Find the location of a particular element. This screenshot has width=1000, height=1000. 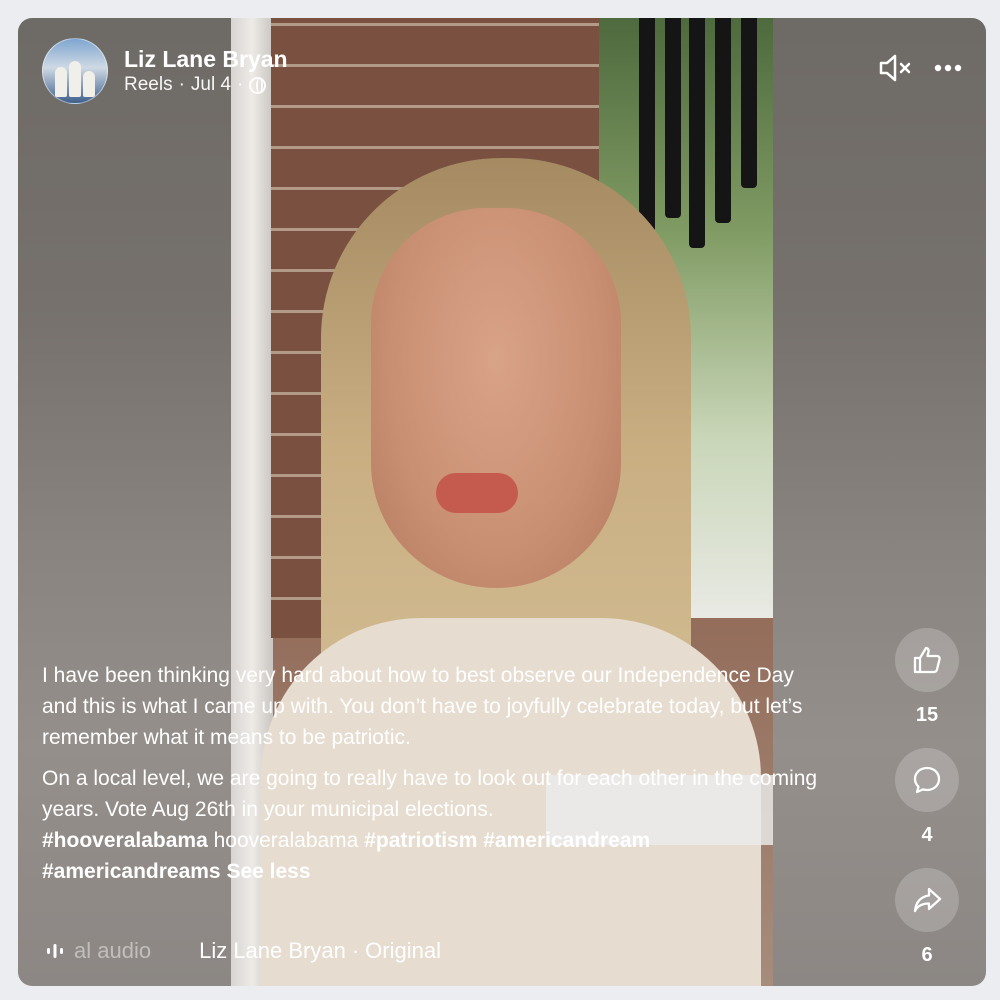

speaker-muted-icon is located at coordinates (895, 68).